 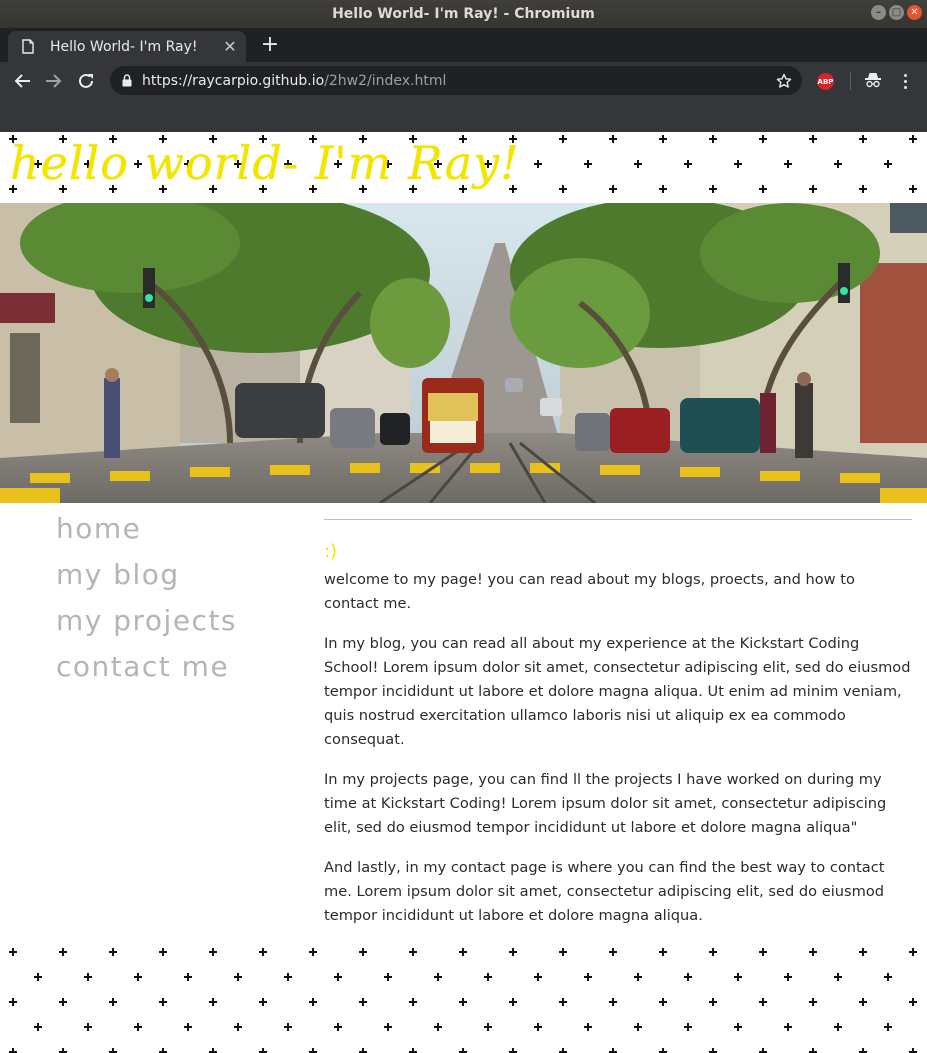 I want to click on footer-pattern, so click(x=463, y=997).